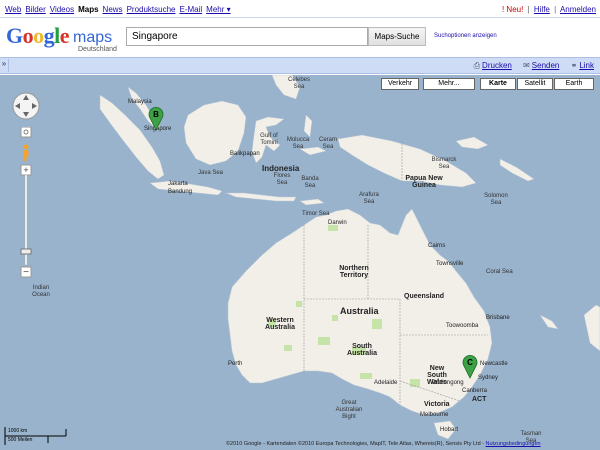 This screenshot has width=600, height=450. I want to click on land-timor, so click(312, 202).